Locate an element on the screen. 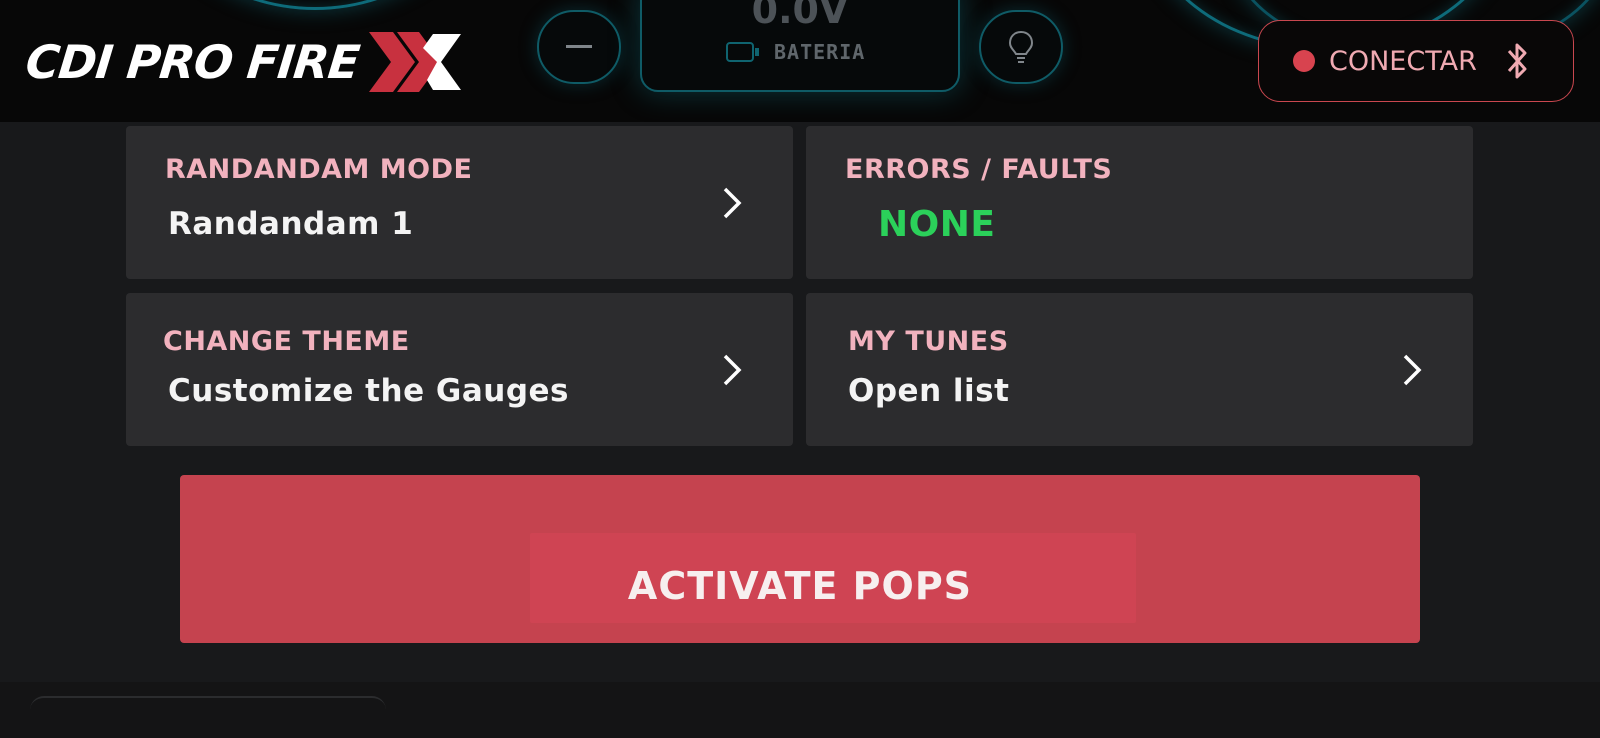  errors-faults-card: ERRORS / FAULTS NONE is located at coordinates (1139, 202).